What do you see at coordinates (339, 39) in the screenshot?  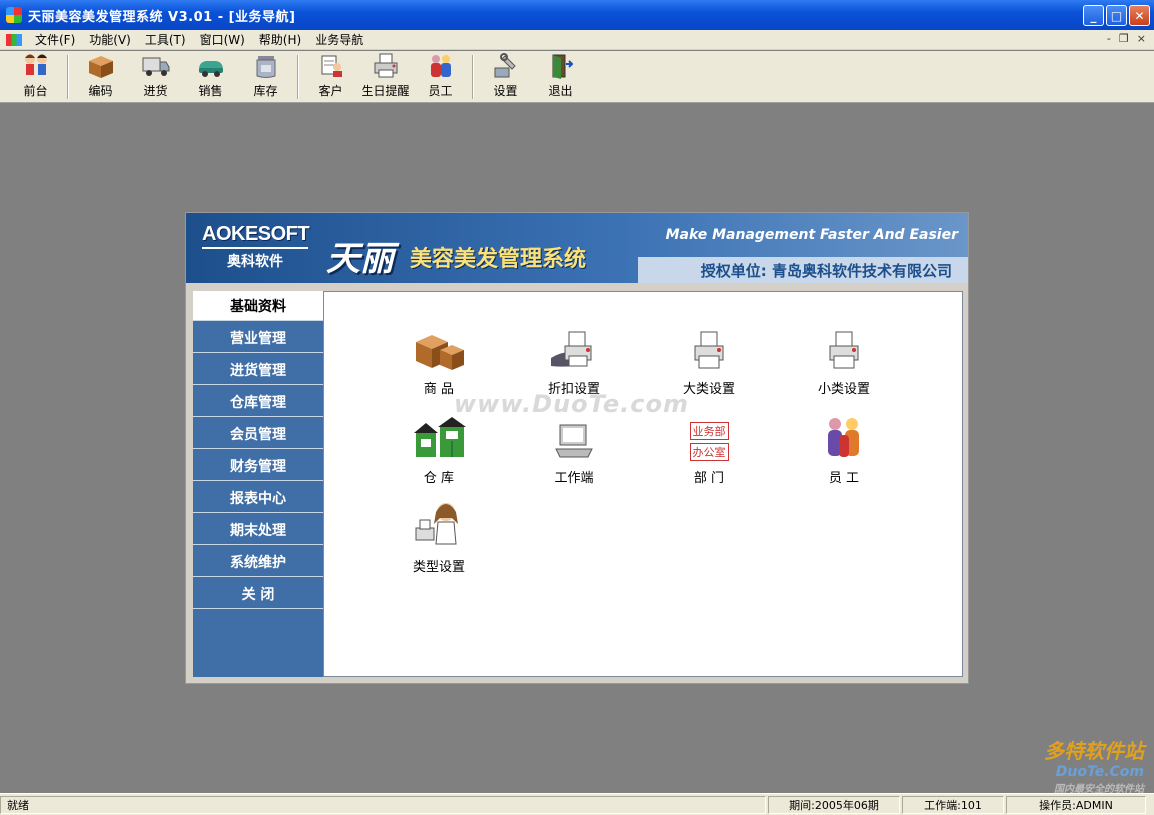 I see `menu-business-nav: 业务导航` at bounding box center [339, 39].